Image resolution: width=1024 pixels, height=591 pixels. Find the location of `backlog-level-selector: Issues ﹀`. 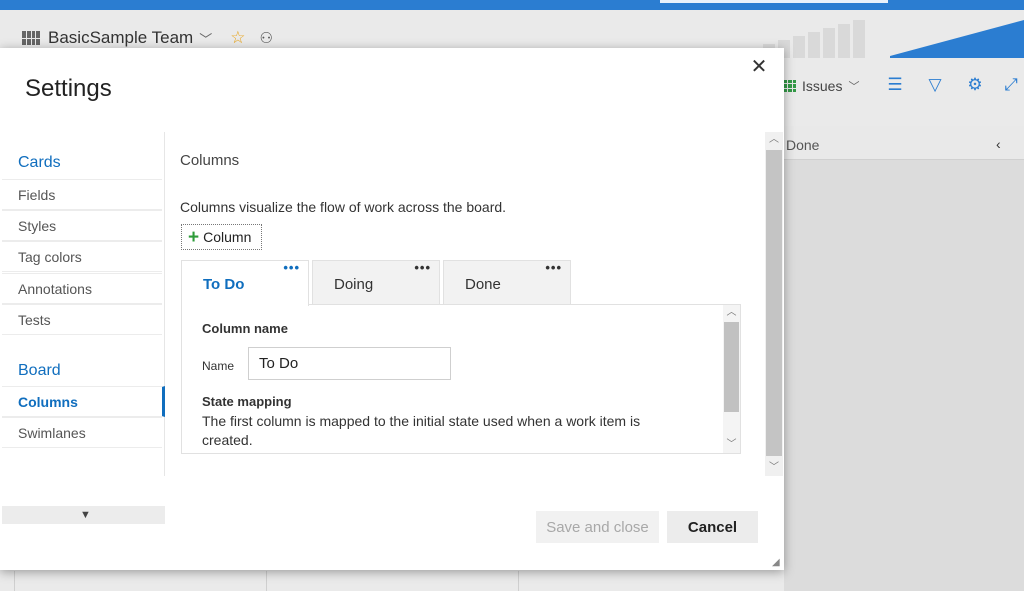

backlog-level-selector: Issues ﹀ is located at coordinates (821, 86).